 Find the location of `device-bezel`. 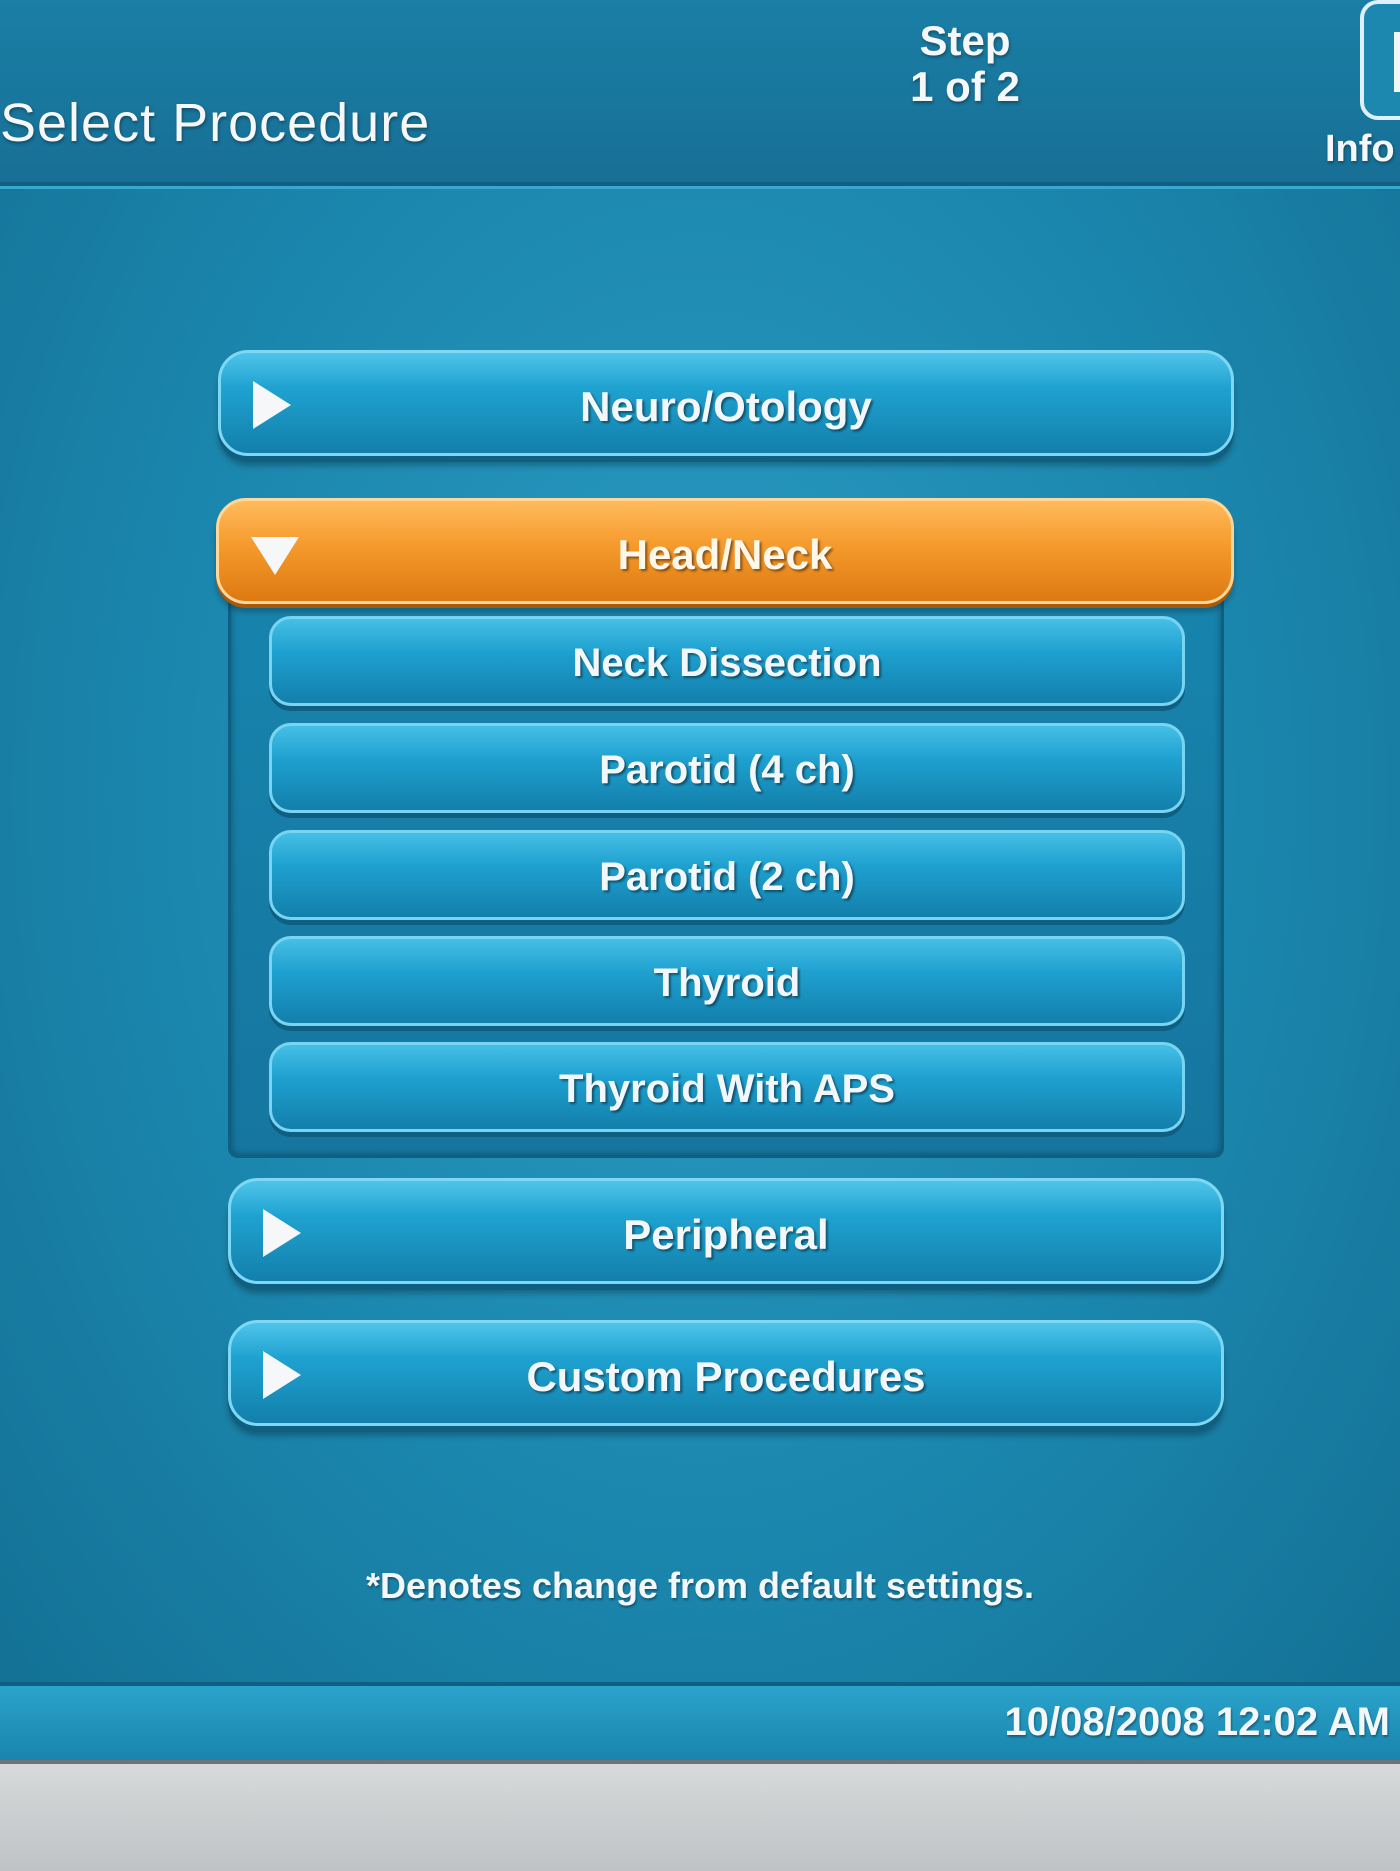

device-bezel is located at coordinates (700, 1815).